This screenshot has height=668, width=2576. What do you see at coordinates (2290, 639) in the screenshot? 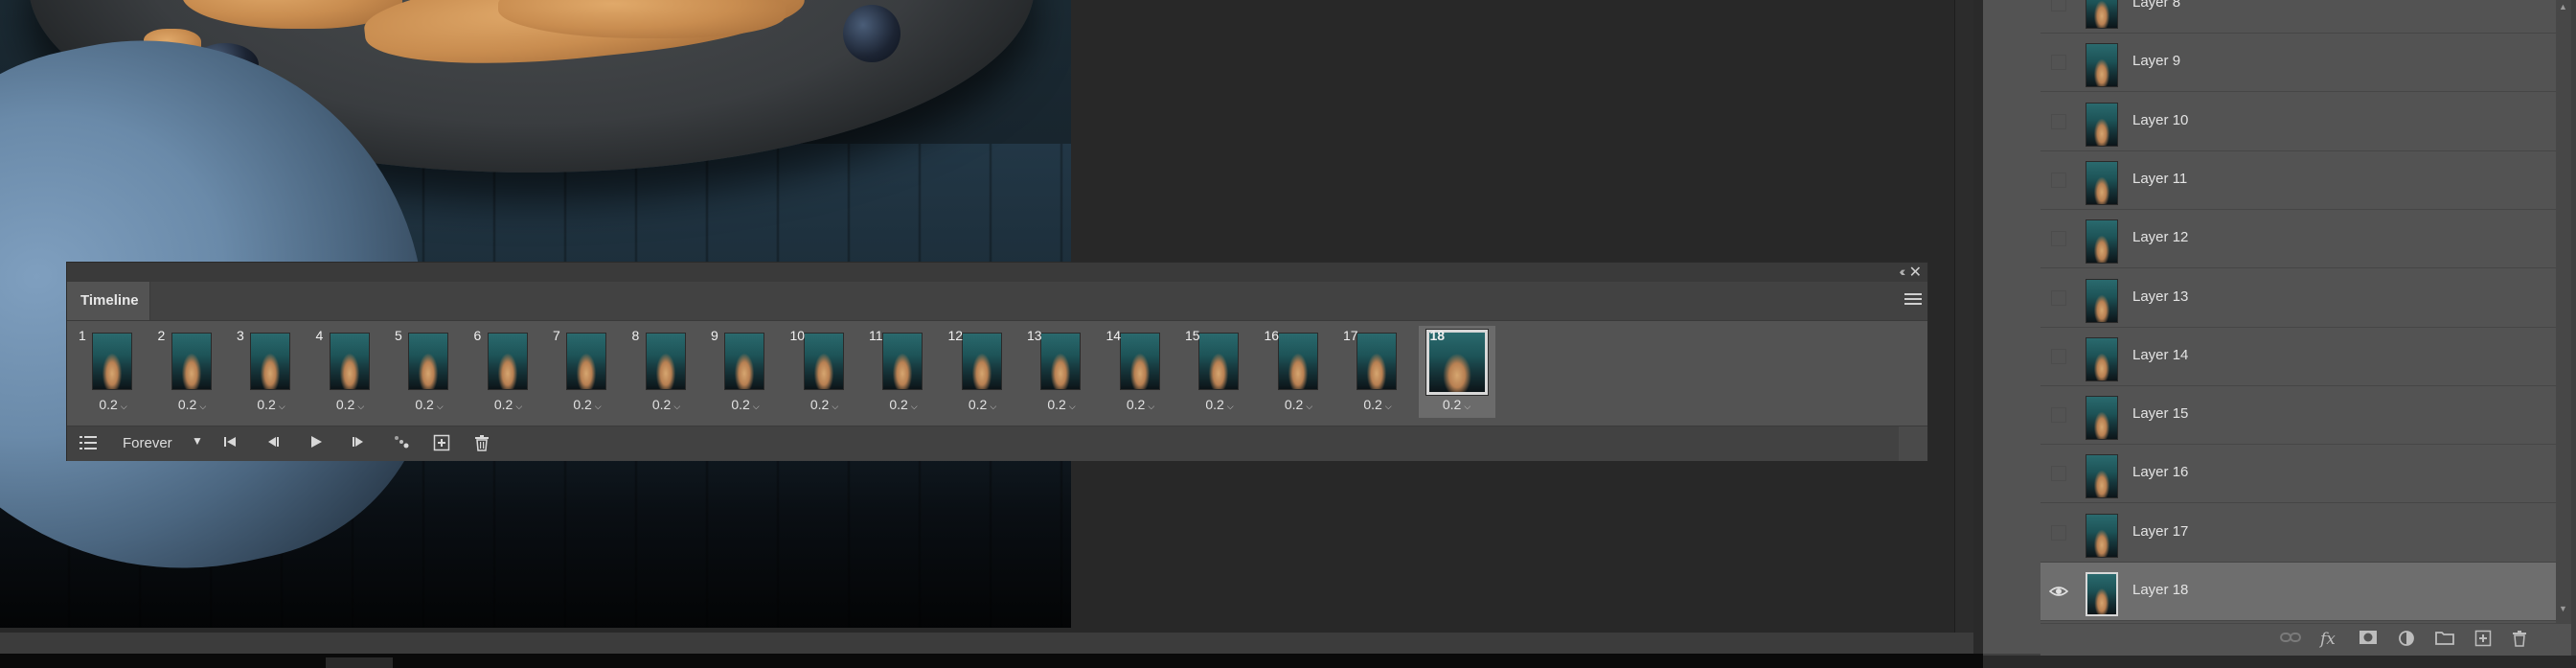
I see `link-layers-icon` at bounding box center [2290, 639].